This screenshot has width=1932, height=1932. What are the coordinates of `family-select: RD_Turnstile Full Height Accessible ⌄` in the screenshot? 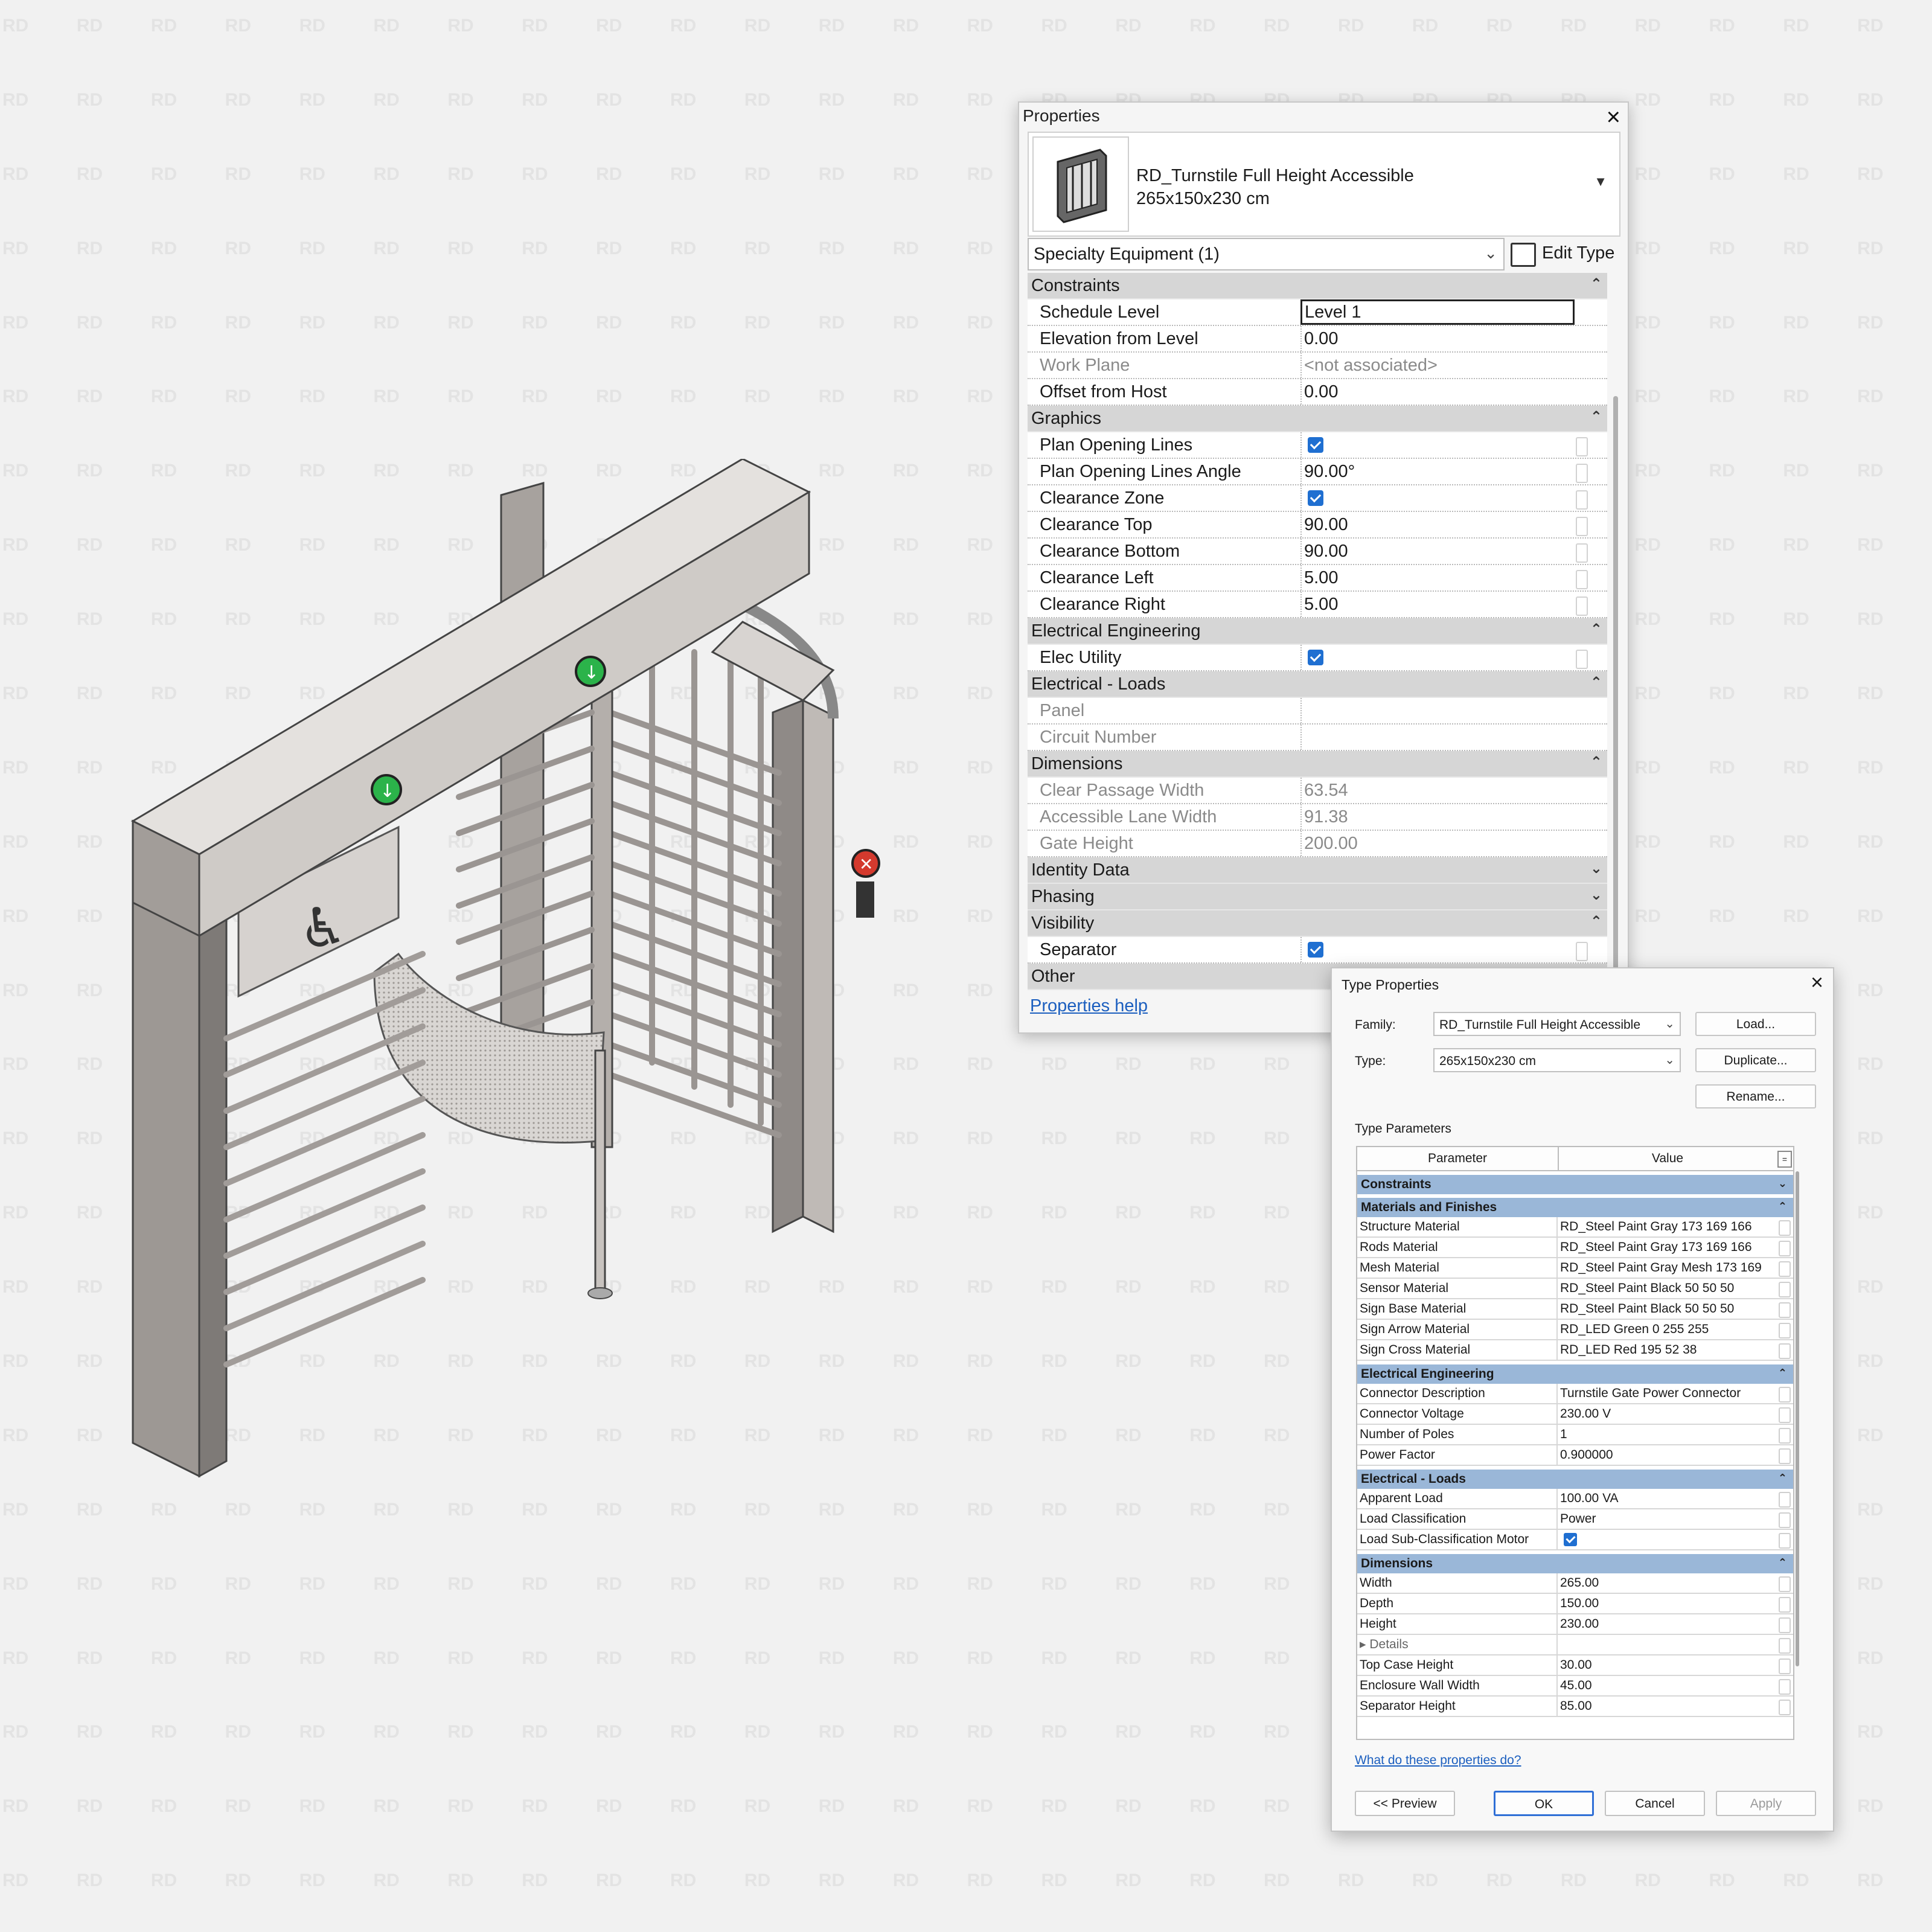 It's located at (1557, 1024).